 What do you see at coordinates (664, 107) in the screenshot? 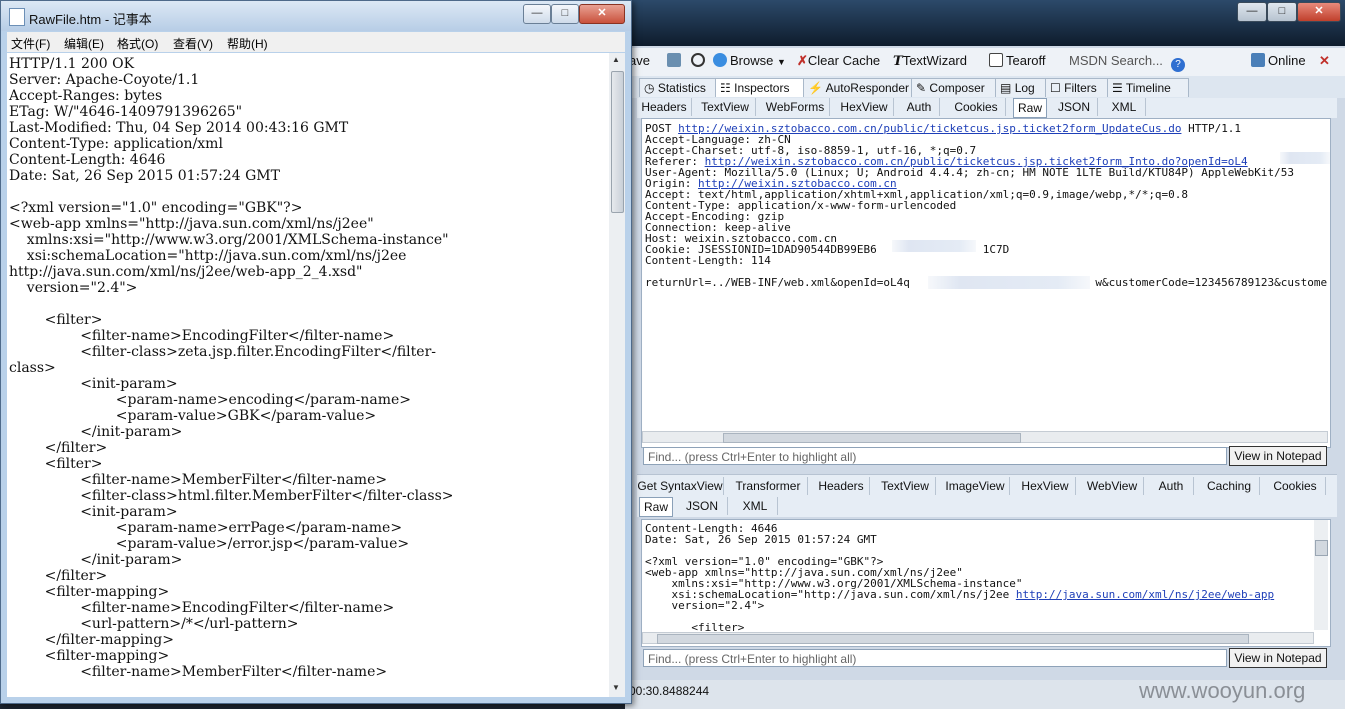
I see `req-tab-headers: Headers` at bounding box center [664, 107].